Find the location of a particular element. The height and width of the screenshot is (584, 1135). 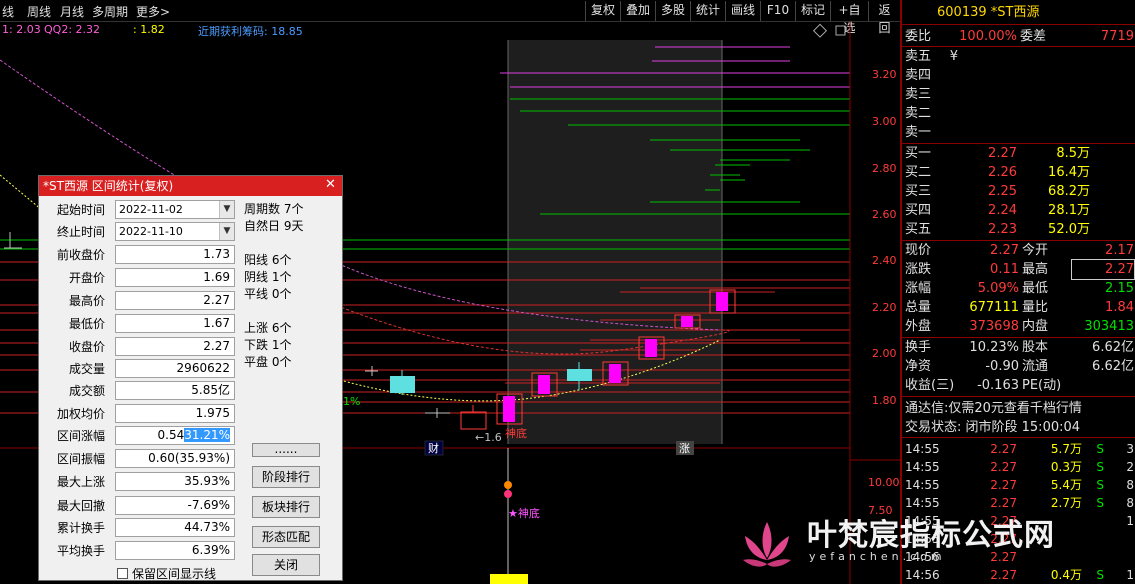

sell-1-row: 卖一 is located at coordinates (1018, 132).